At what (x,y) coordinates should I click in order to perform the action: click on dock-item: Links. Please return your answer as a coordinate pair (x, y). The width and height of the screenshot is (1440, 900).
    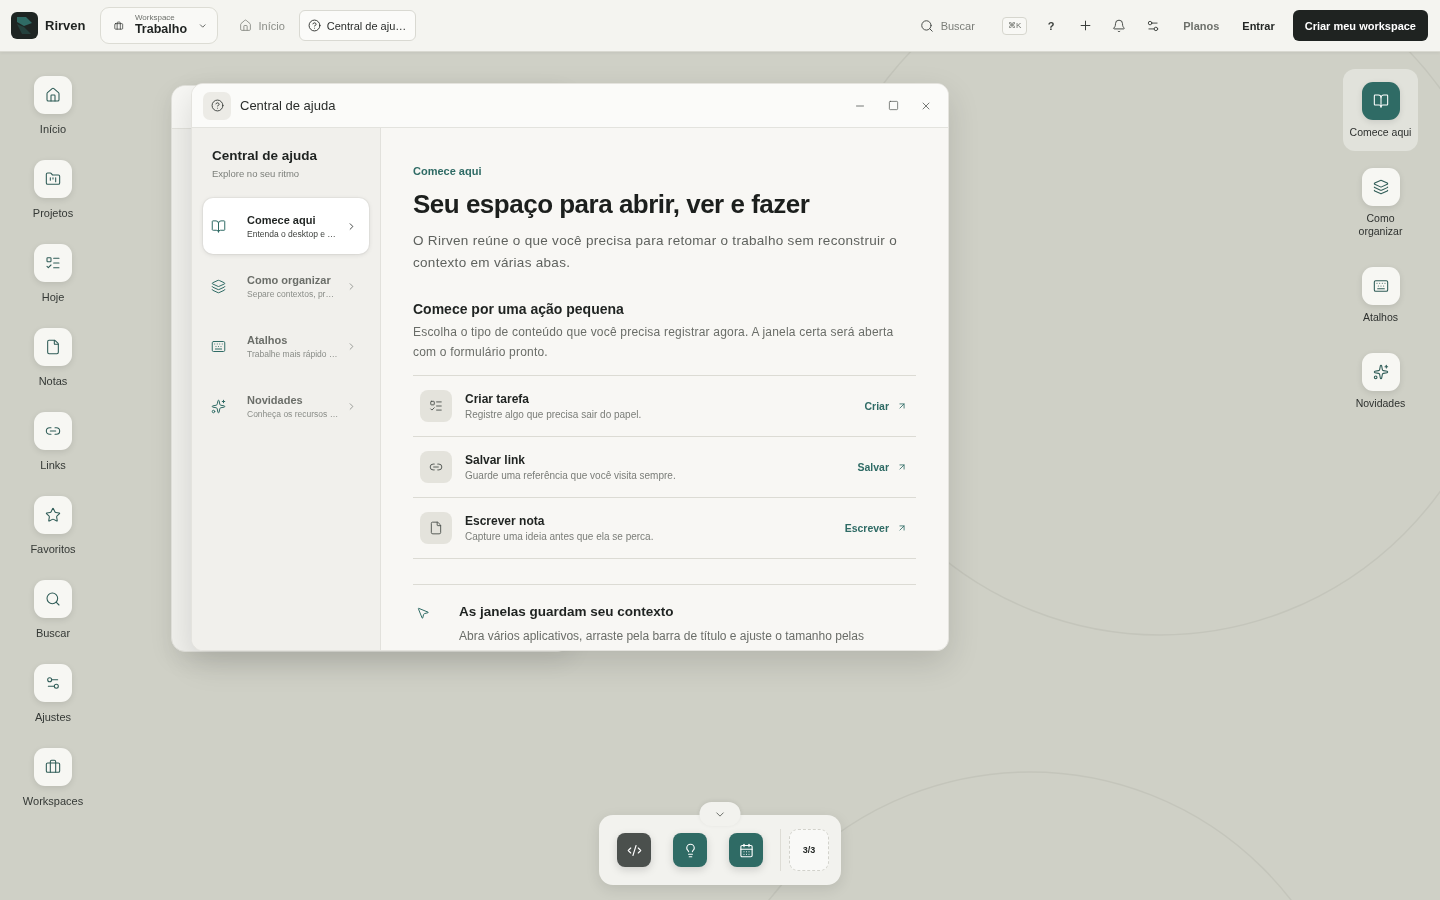
    Looking at the image, I should click on (53, 442).